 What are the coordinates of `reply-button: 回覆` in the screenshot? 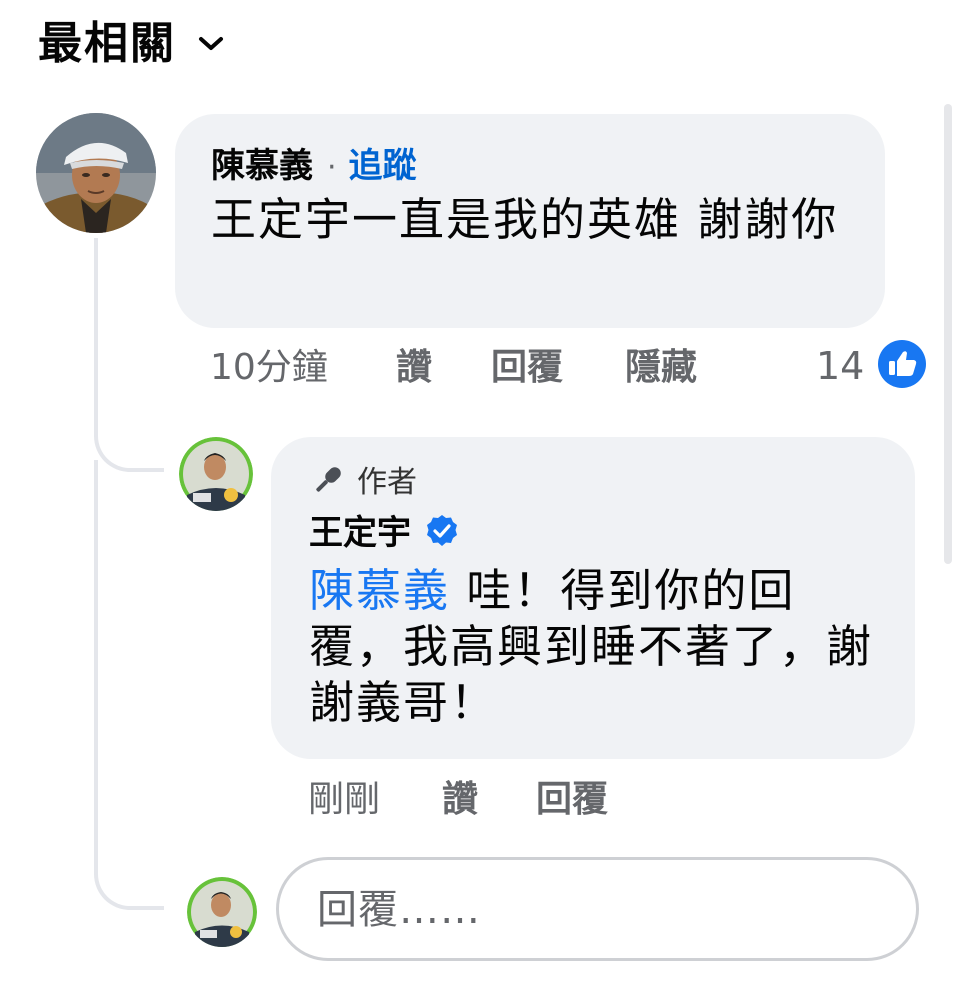 It's located at (527, 368).